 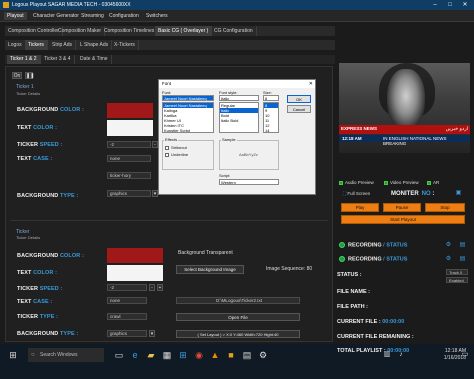 What do you see at coordinates (238, 317) in the screenshot?
I see `ticker2-open-file-button: Open File` at bounding box center [238, 317].